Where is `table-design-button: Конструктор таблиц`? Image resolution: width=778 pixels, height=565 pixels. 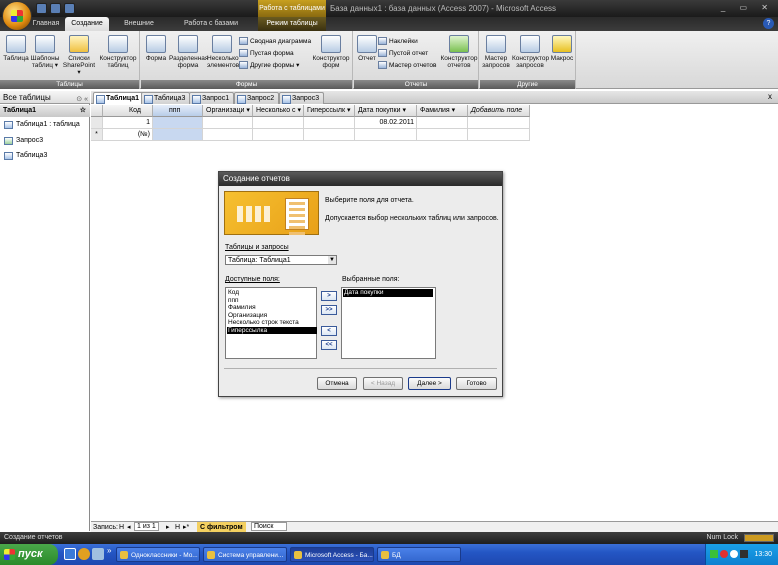
table-design-button: Конструктор таблиц is located at coordinates (118, 52).